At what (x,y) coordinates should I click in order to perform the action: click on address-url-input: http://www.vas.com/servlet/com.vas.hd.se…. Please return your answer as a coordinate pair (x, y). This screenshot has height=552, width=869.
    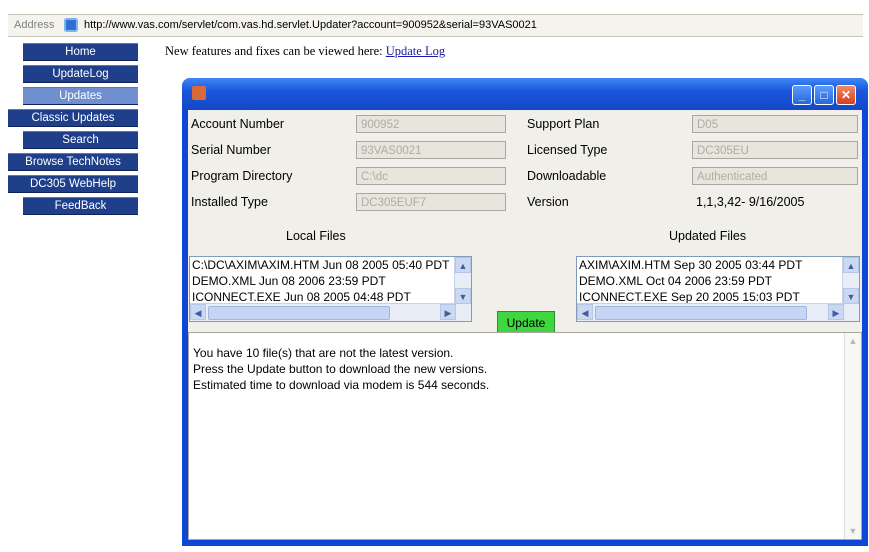
    Looking at the image, I should click on (310, 25).